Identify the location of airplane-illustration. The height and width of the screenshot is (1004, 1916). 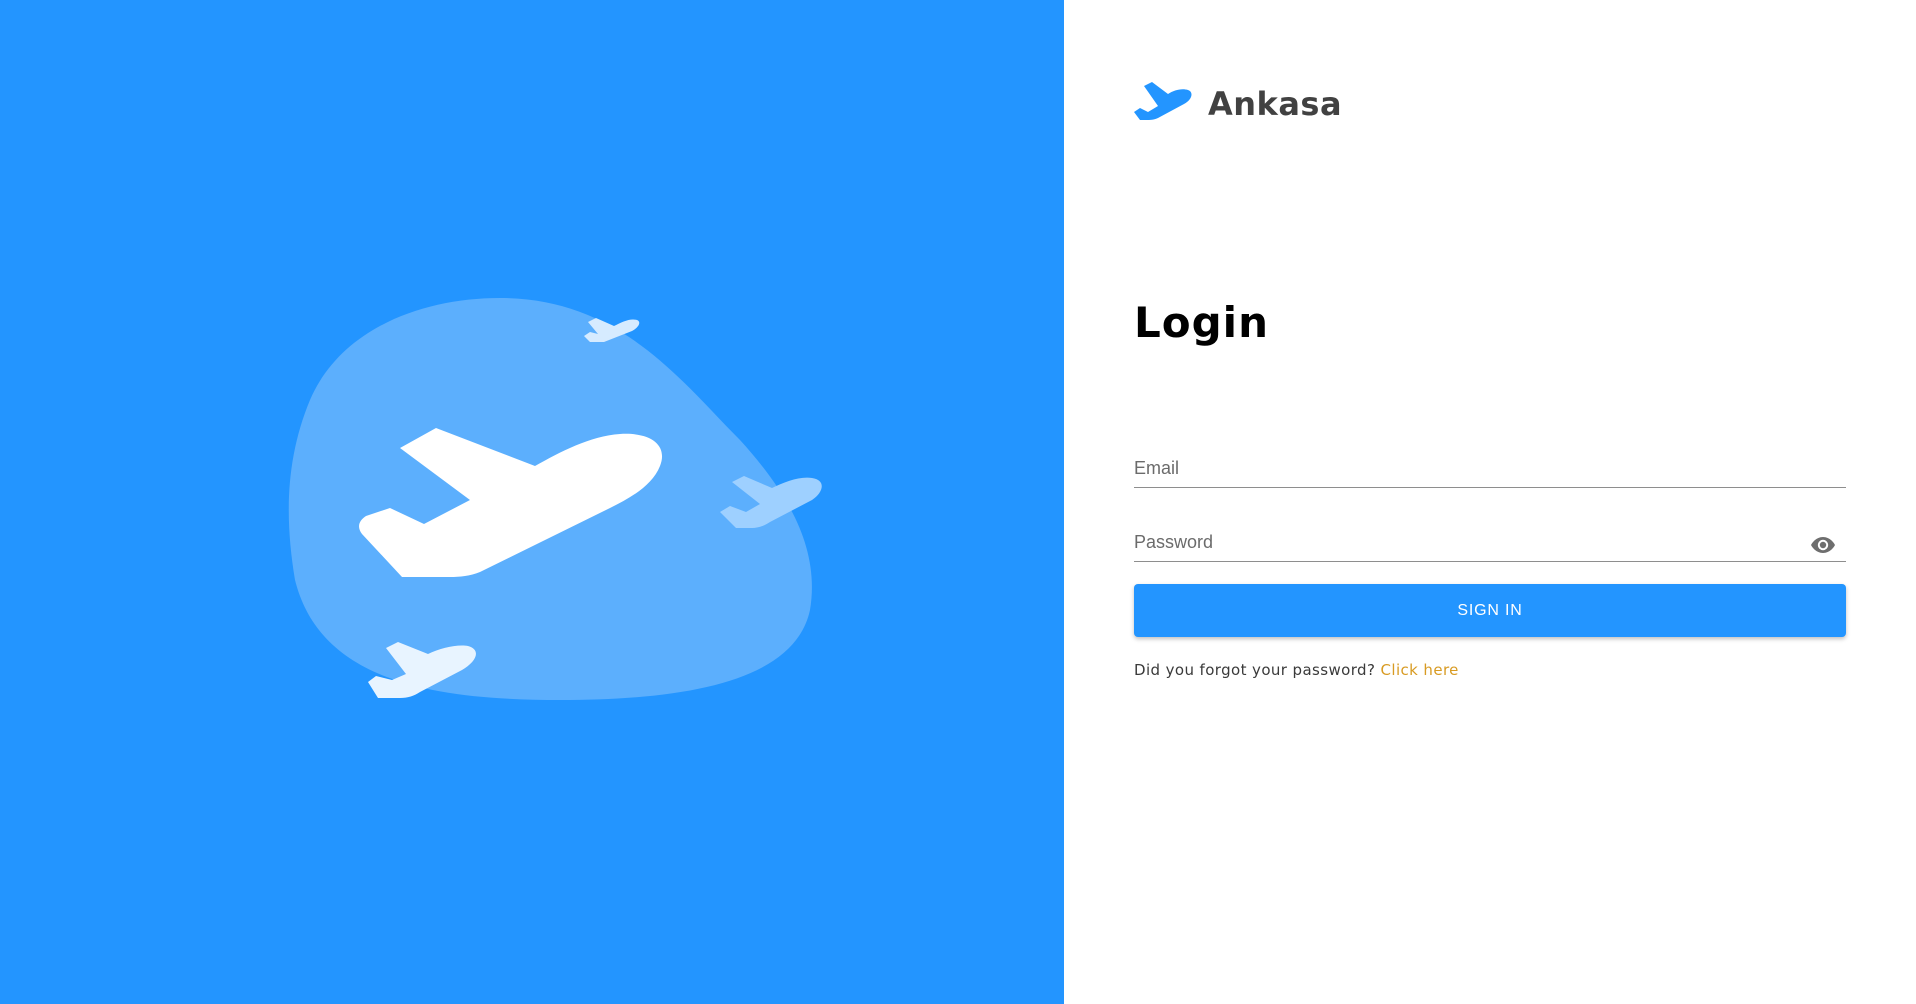
(555, 499).